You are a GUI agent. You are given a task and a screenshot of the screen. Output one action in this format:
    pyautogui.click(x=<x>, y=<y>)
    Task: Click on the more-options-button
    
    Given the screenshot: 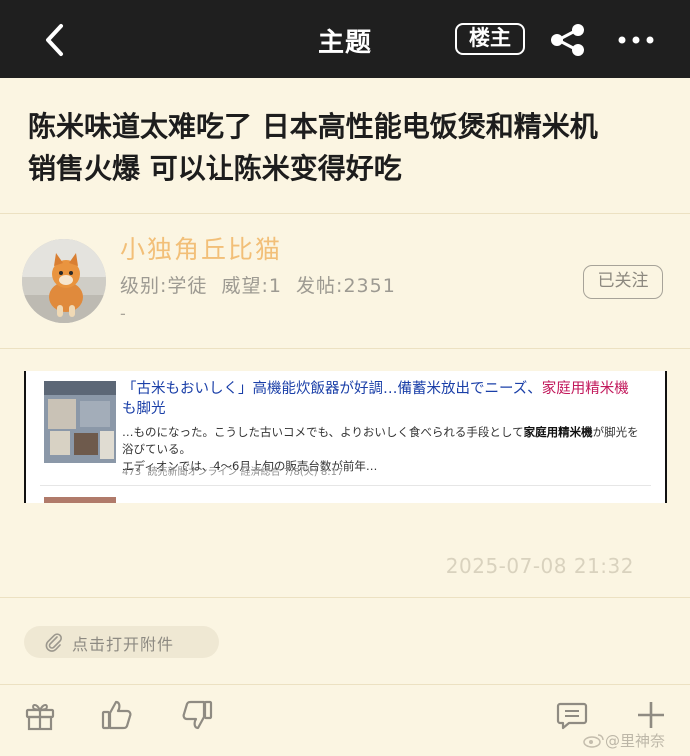 What is the action you would take?
    pyautogui.click(x=636, y=40)
    